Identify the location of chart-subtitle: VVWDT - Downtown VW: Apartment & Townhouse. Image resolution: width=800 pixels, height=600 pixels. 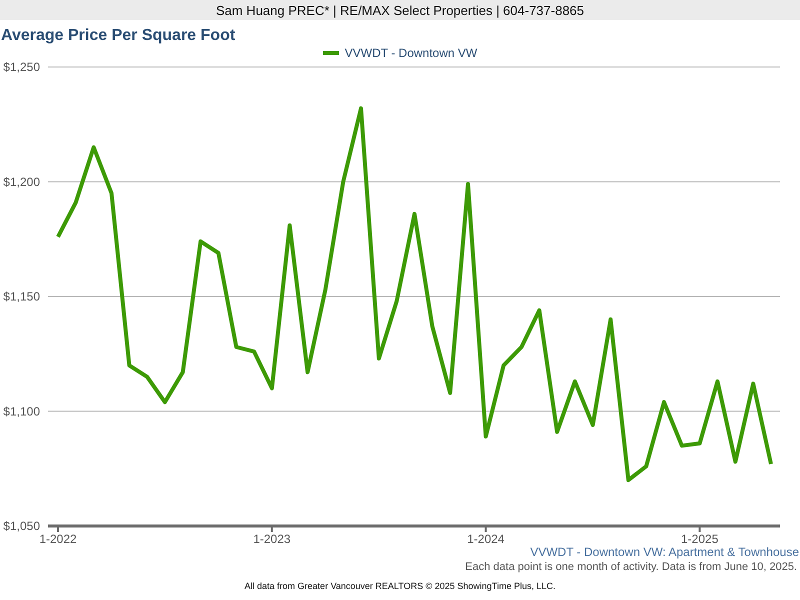
(664, 552).